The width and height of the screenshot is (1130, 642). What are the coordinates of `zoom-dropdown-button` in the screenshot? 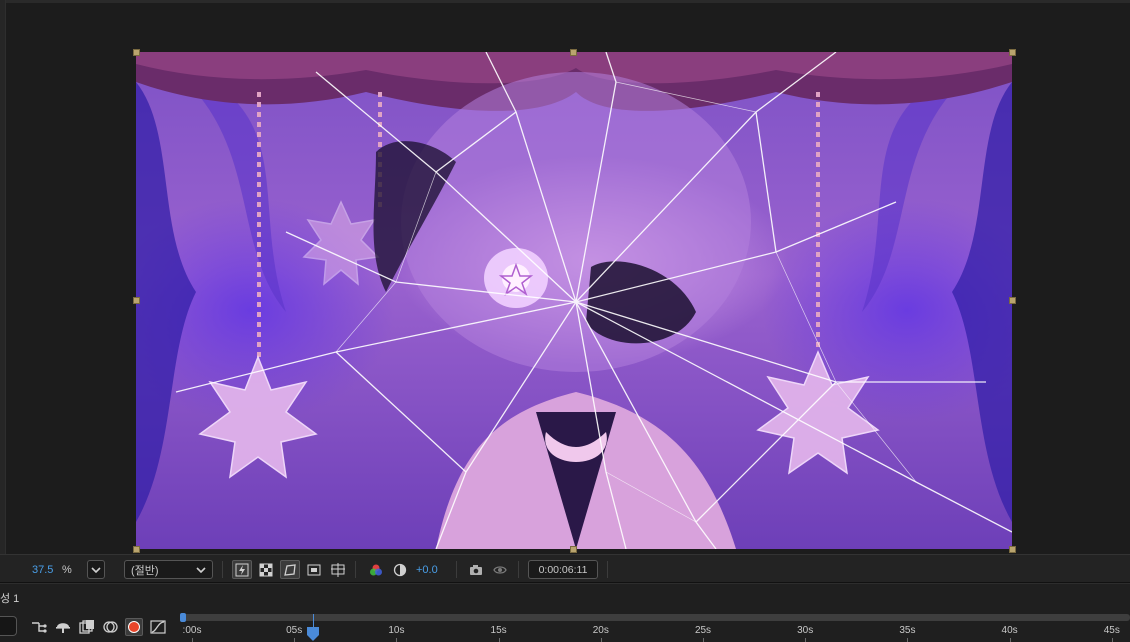 It's located at (96, 569).